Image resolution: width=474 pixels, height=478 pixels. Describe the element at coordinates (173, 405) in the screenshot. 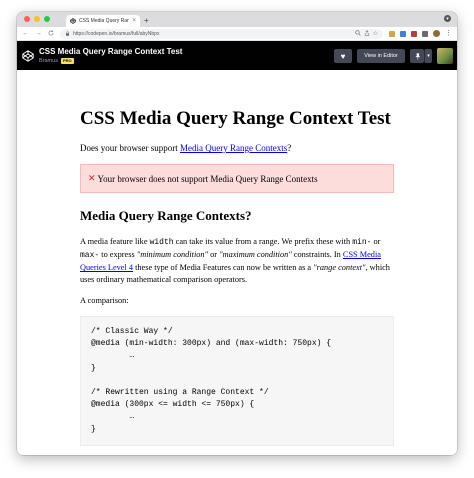

I see `code-line: @media (300px <= width <= 750px) {` at that location.